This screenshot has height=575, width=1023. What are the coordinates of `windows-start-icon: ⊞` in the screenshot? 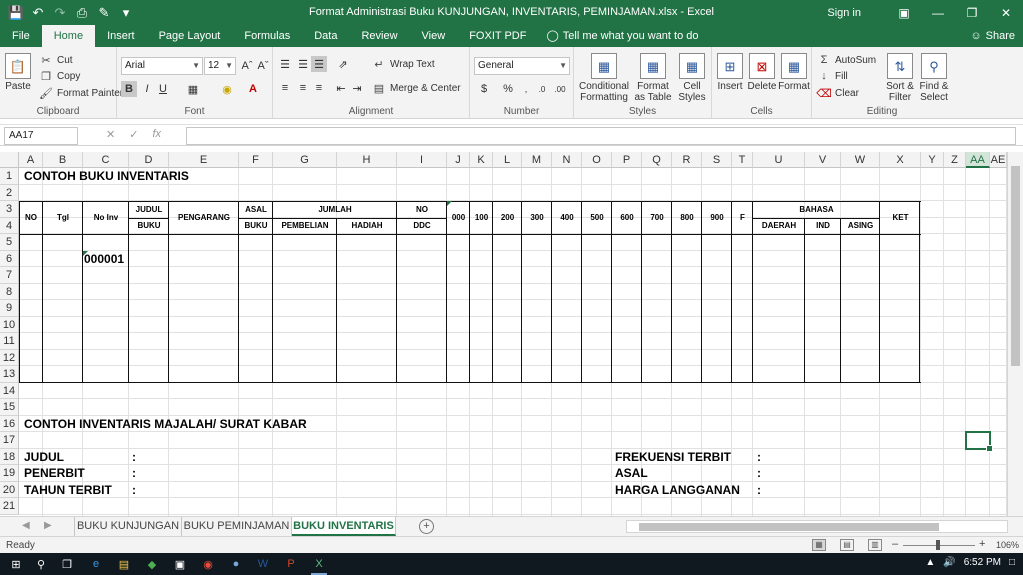 It's located at (16, 564).